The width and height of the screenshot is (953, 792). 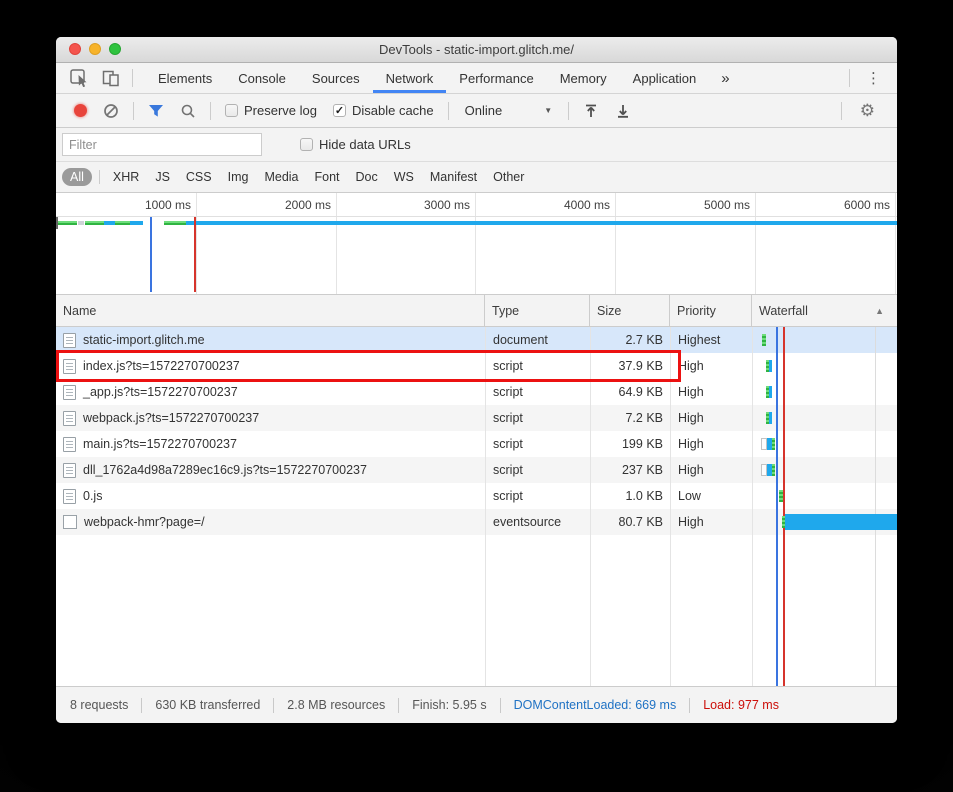 What do you see at coordinates (410, 78) in the screenshot?
I see `tab-network: Network` at bounding box center [410, 78].